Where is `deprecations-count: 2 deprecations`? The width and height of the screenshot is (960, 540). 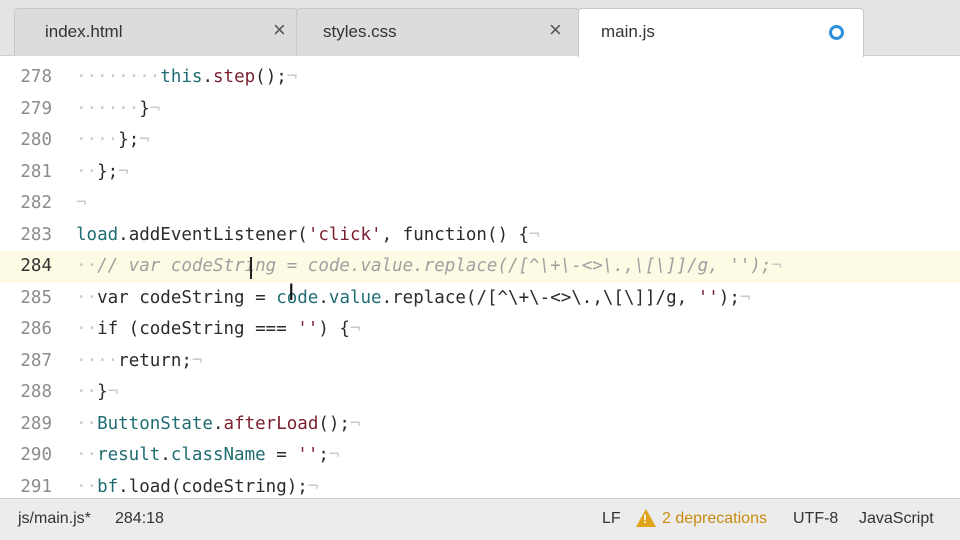 deprecations-count: 2 deprecations is located at coordinates (714, 519).